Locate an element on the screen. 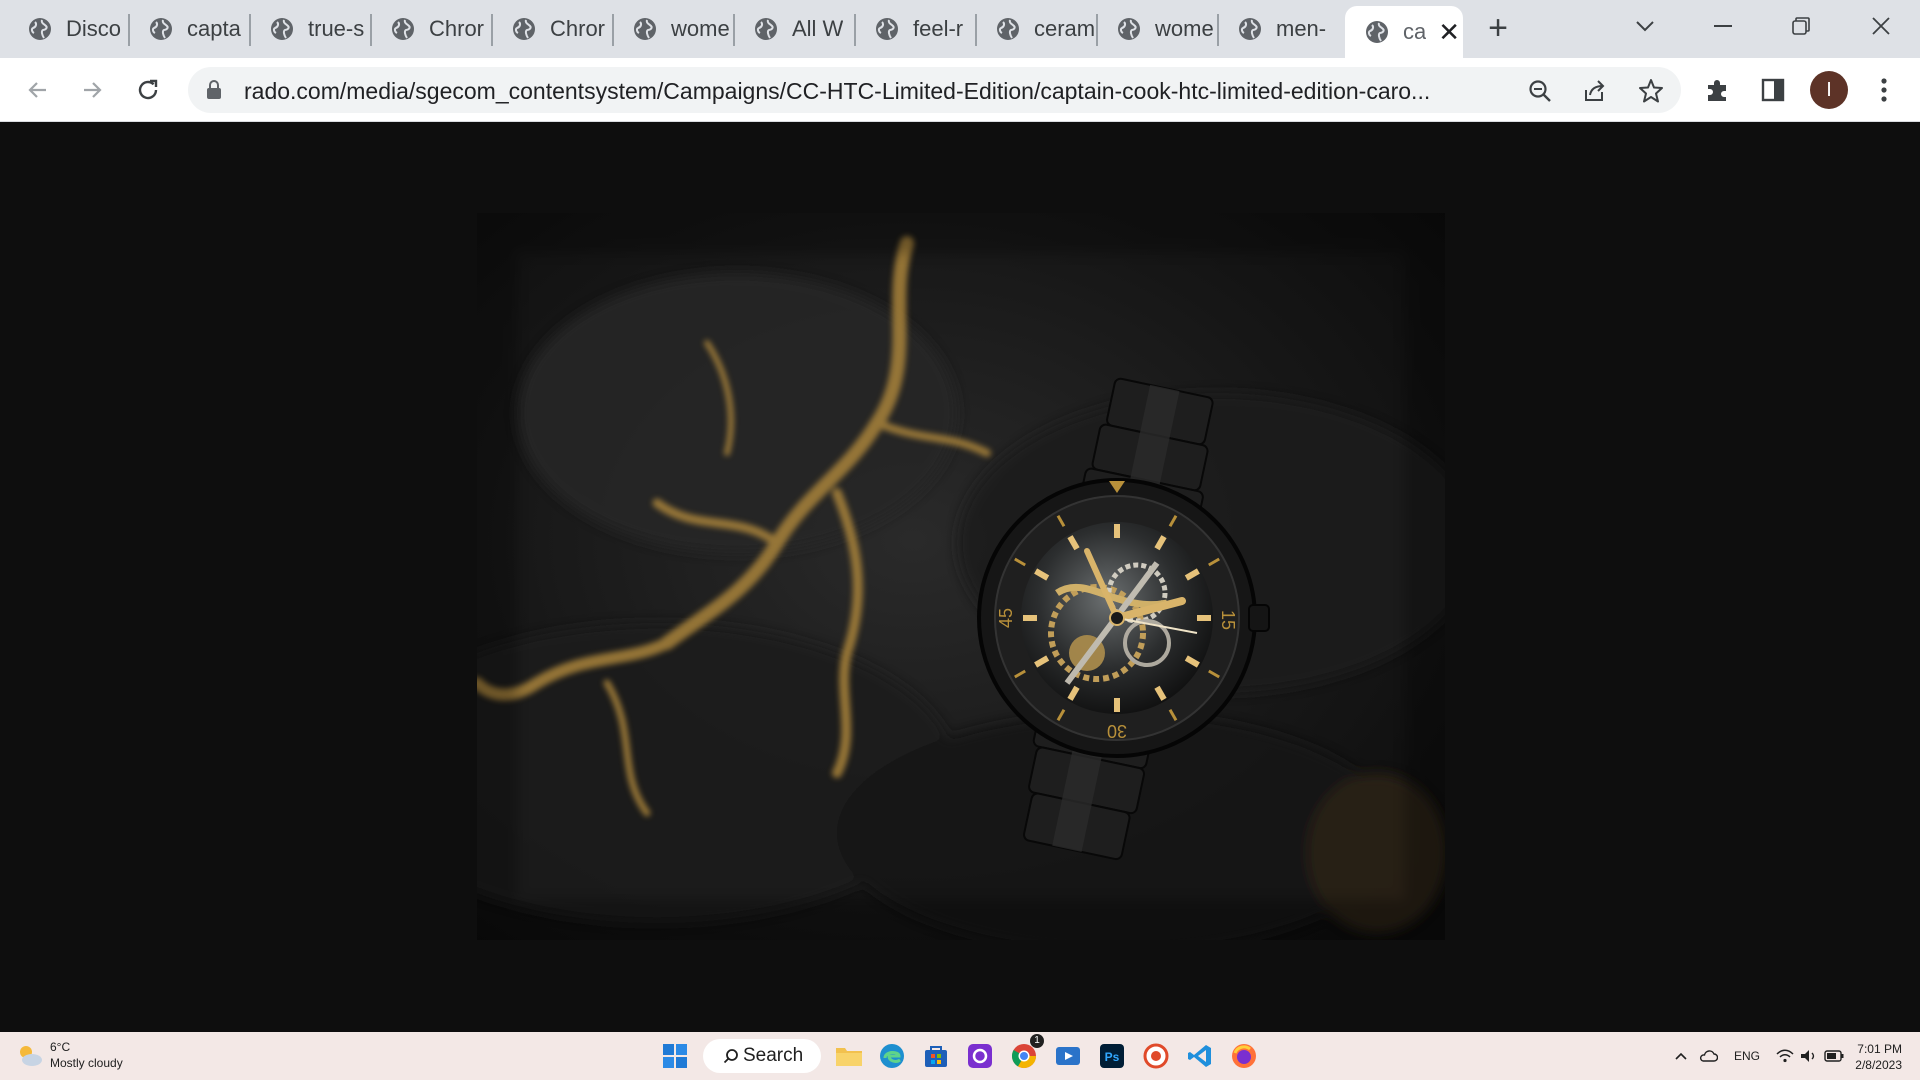 The width and height of the screenshot is (1920, 1080). forward-button is located at coordinates (92, 90).